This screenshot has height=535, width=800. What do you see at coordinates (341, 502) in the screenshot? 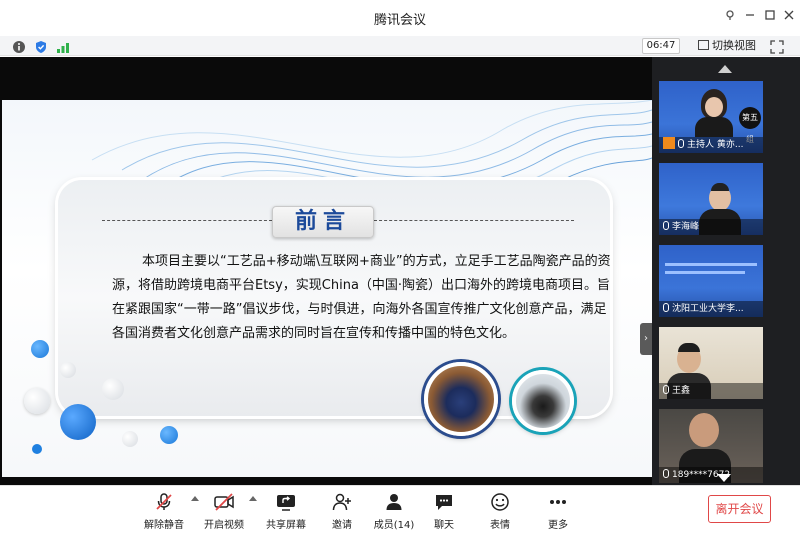
I see `add-user-icon` at bounding box center [341, 502].